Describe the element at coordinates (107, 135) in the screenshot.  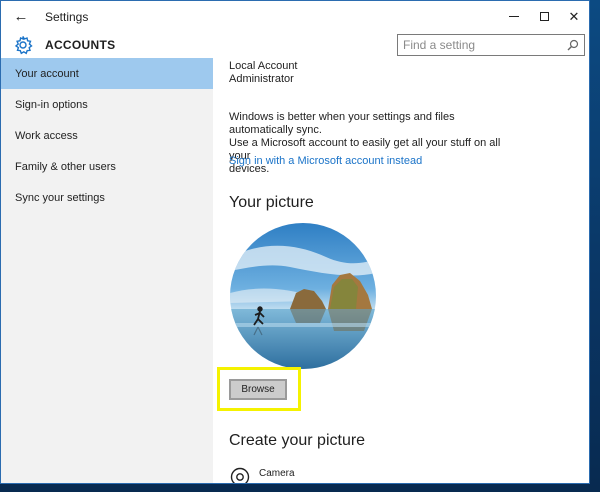
I see `sidebar-item-work-access: Work access` at that location.